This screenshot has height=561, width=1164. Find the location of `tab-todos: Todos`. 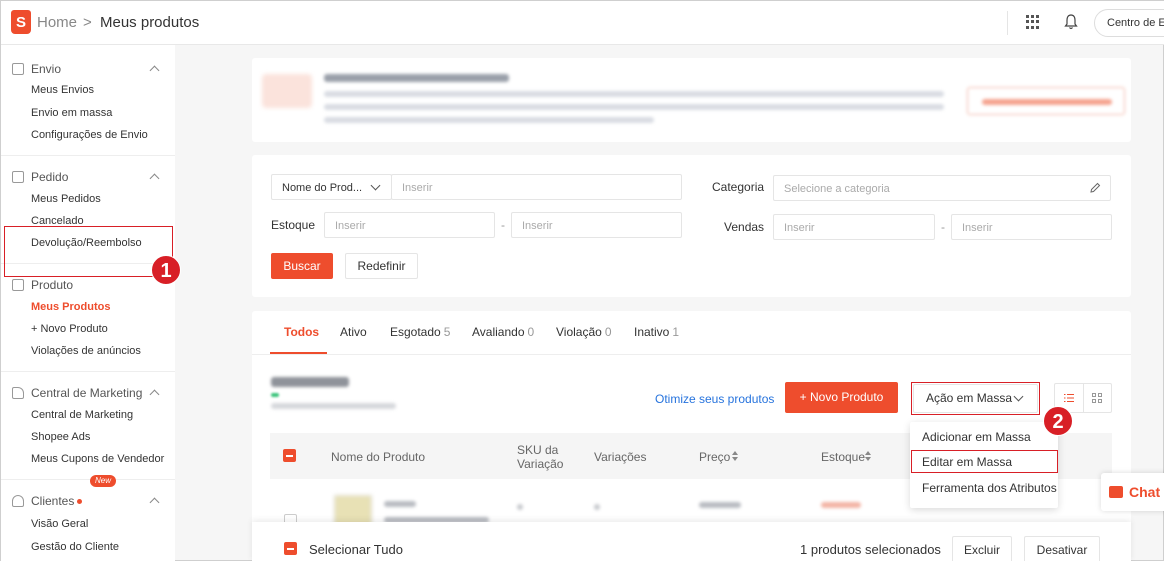

tab-todos: Todos is located at coordinates (301, 332).